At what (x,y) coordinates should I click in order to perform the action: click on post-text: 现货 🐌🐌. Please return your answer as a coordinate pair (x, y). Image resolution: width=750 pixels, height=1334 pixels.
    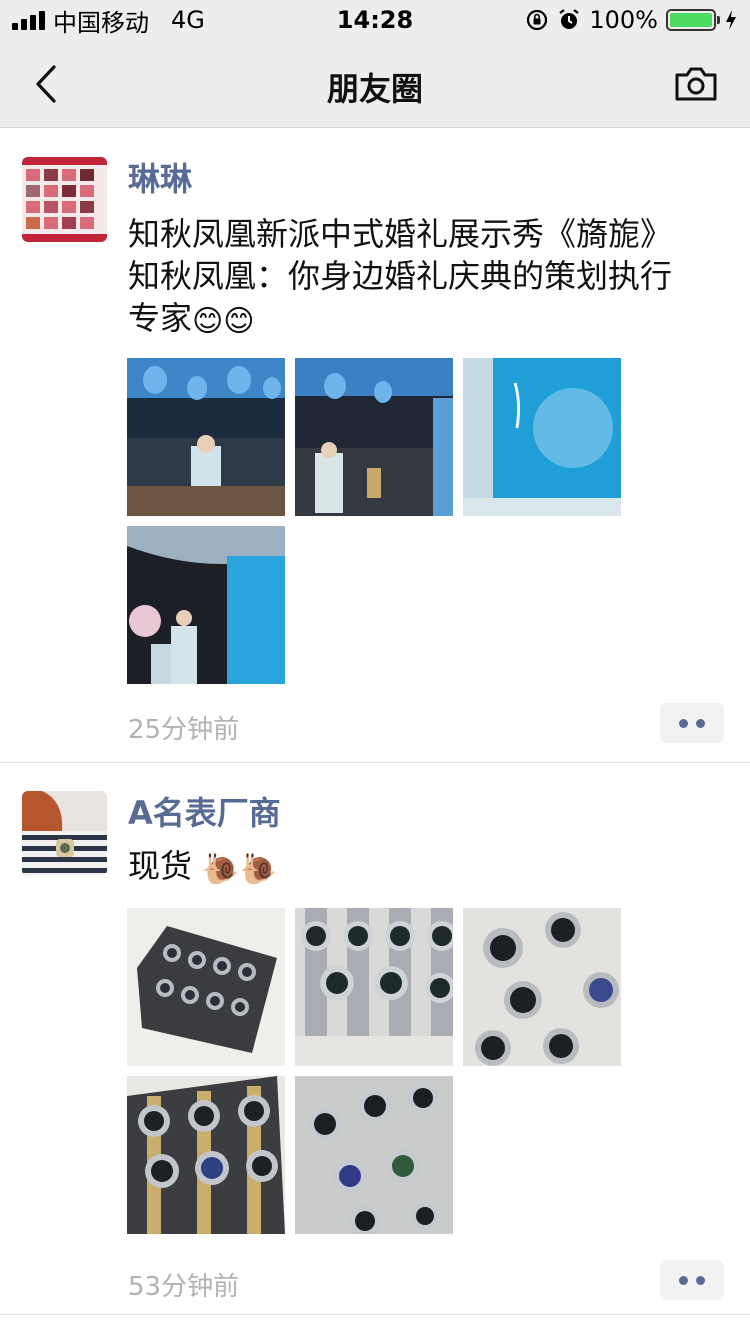
    Looking at the image, I should click on (428, 868).